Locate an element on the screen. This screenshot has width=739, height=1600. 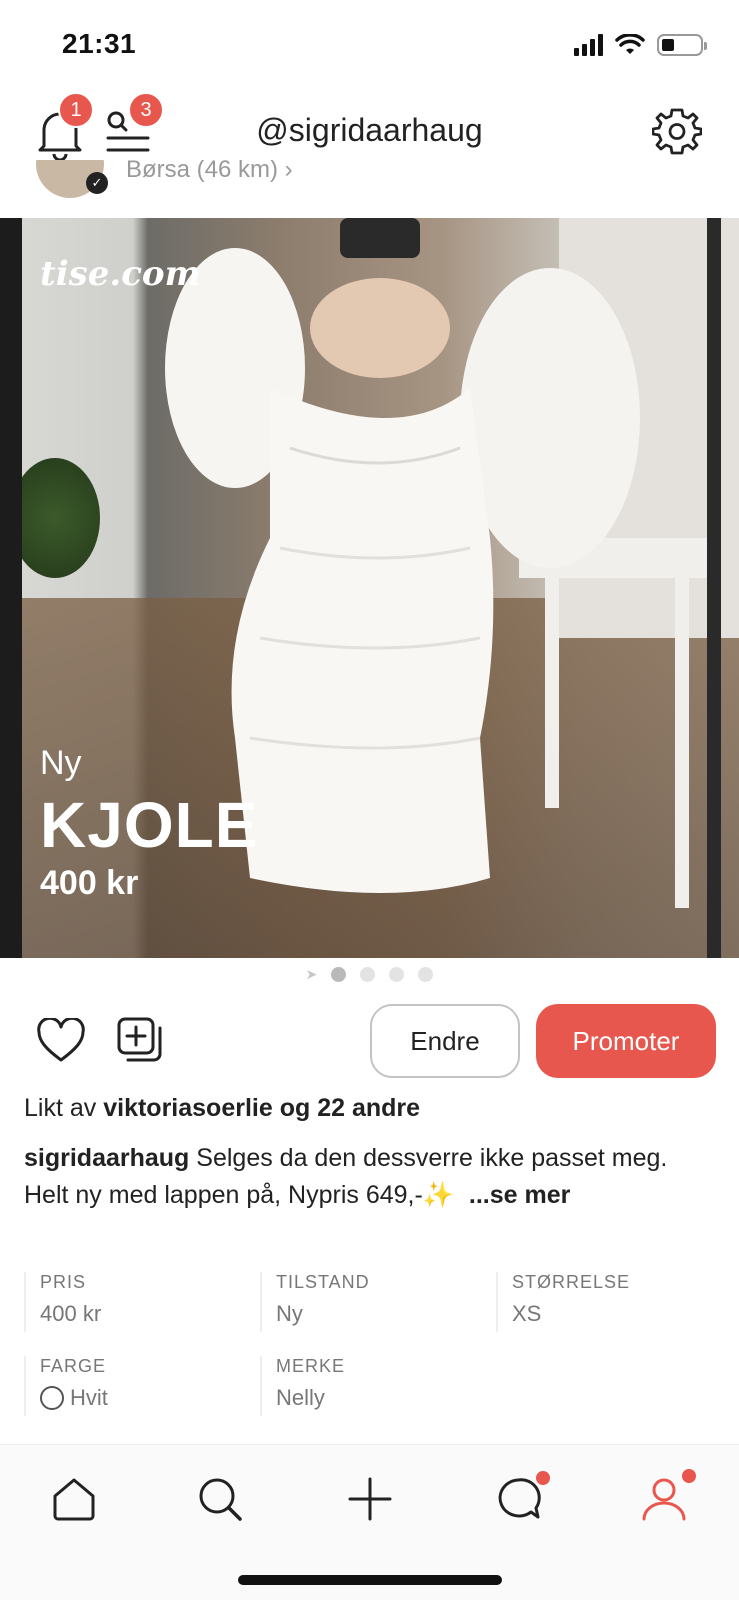
status-time: 21:31 is located at coordinates (99, 43).